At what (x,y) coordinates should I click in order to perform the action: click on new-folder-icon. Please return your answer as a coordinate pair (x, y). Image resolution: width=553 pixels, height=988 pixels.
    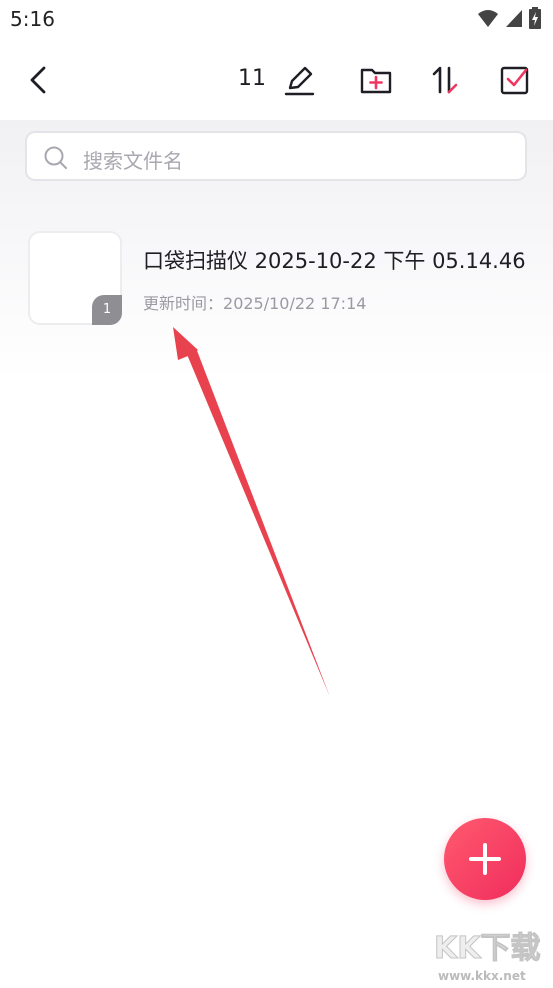
    Looking at the image, I should click on (376, 81).